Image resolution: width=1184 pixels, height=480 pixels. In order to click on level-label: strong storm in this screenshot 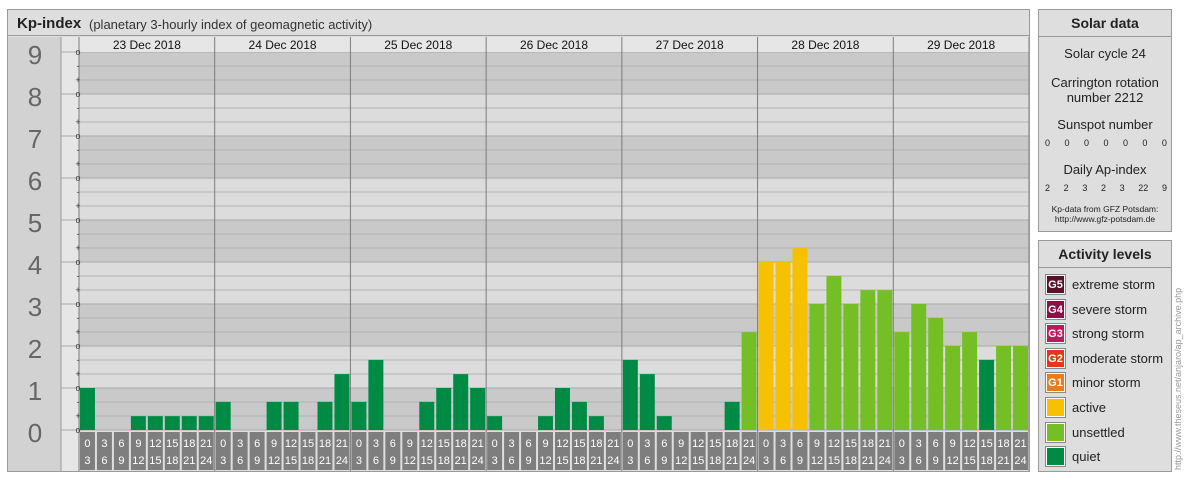, I will do `click(1108, 334)`.